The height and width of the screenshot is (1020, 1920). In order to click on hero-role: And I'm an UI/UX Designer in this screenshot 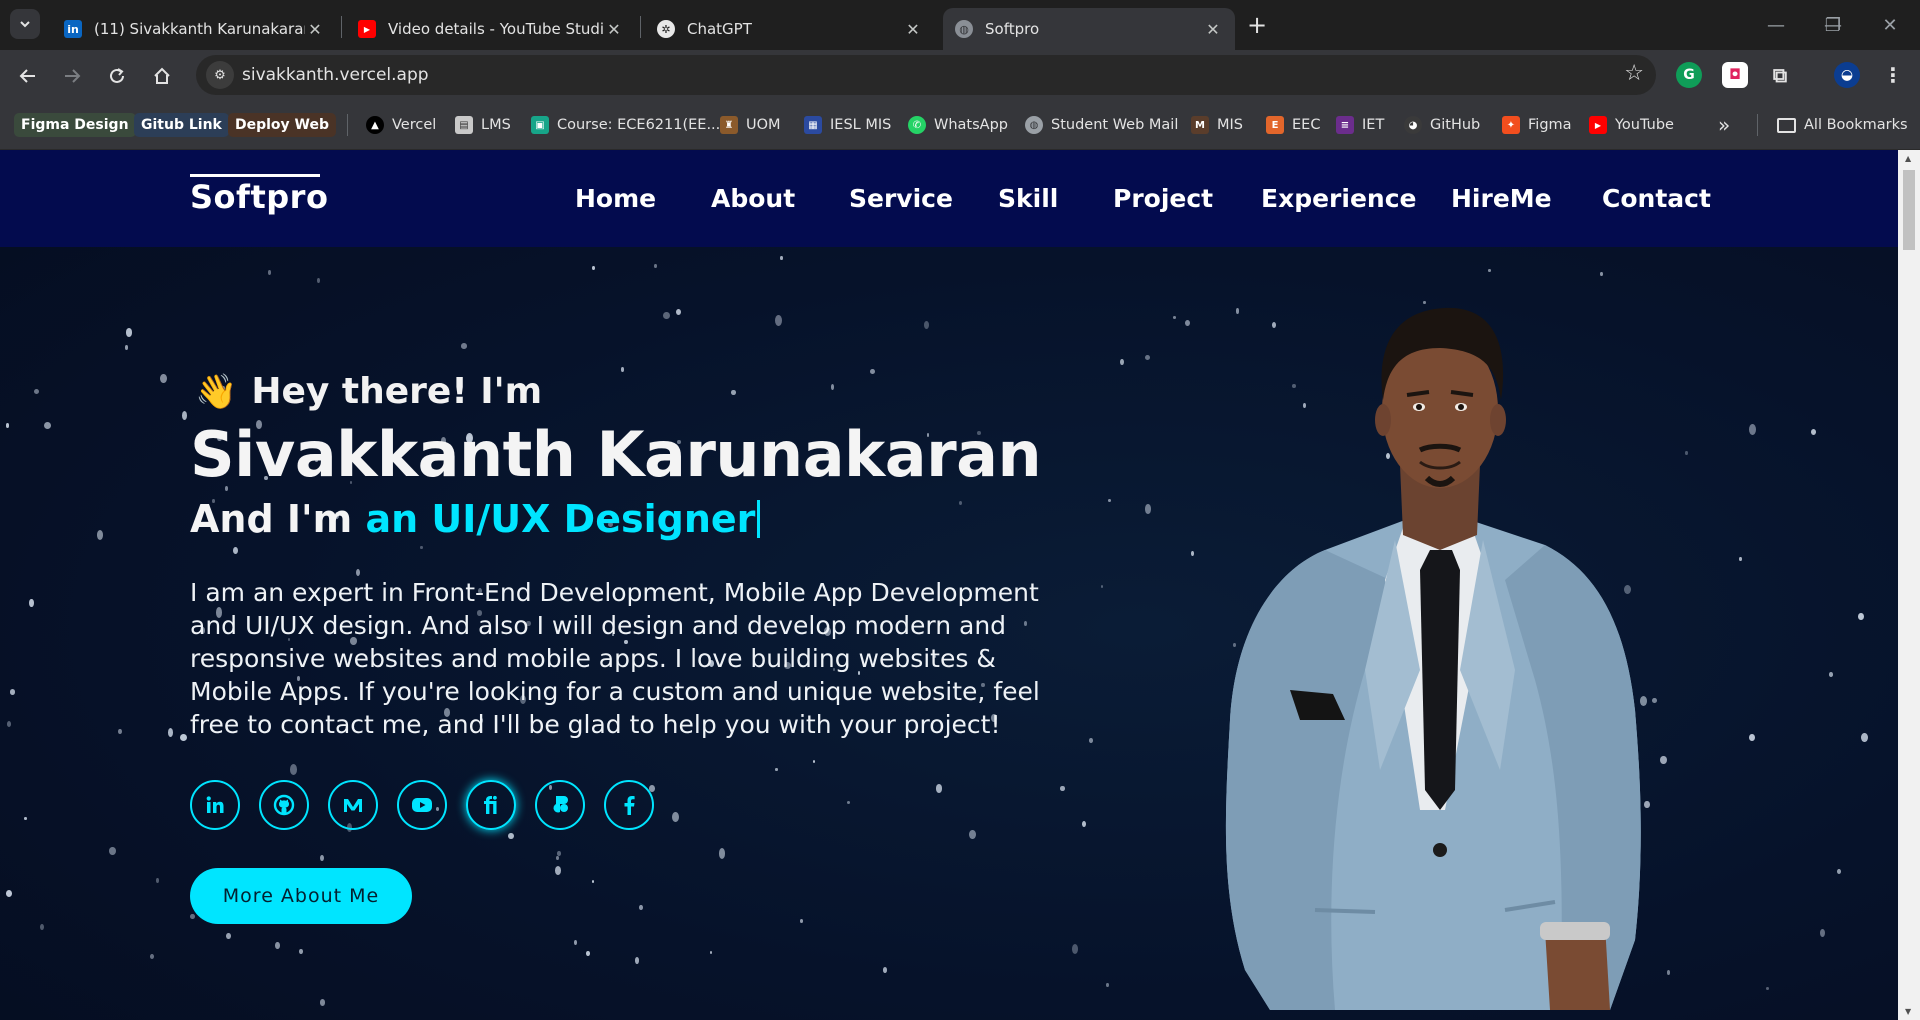, I will do `click(475, 519)`.